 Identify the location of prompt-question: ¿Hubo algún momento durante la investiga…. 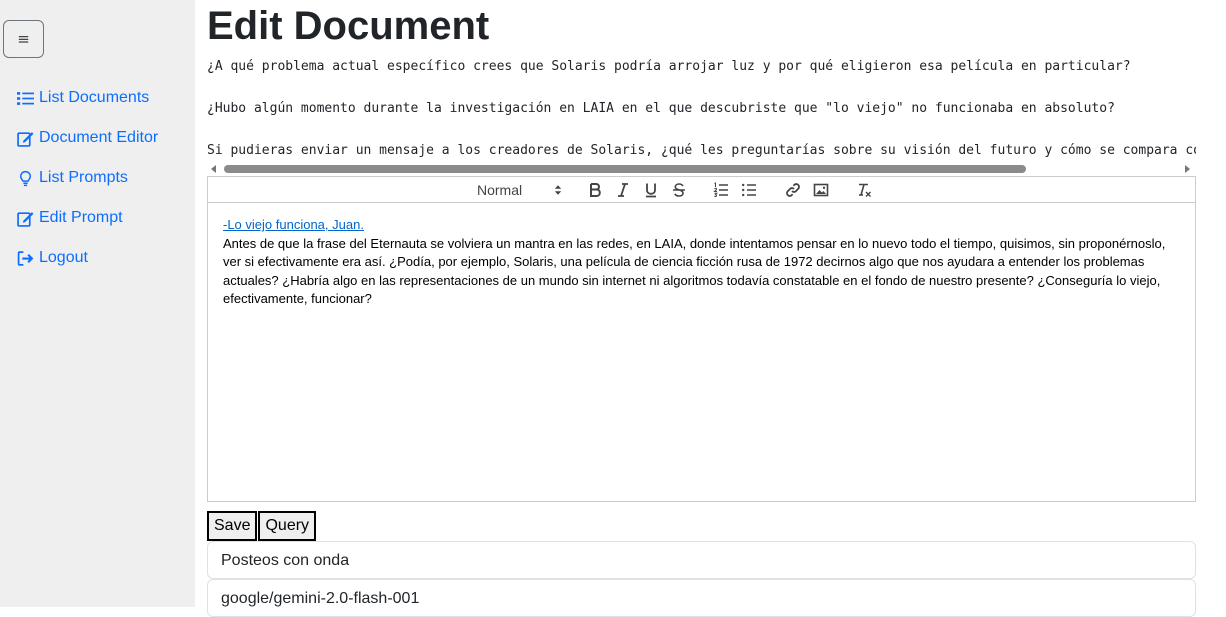
(661, 108).